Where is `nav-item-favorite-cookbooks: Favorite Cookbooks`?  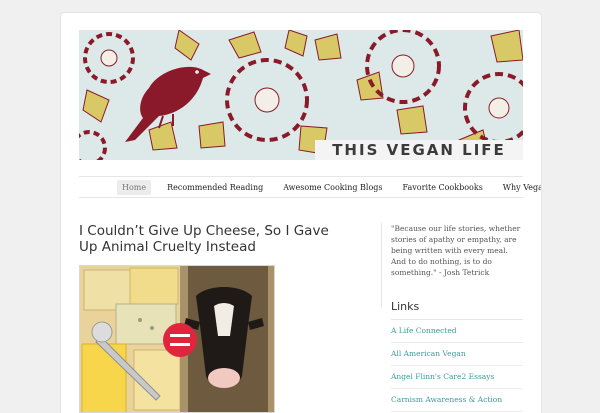
nav-item-favorite-cookbooks: Favorite Cookbooks is located at coordinates (443, 187).